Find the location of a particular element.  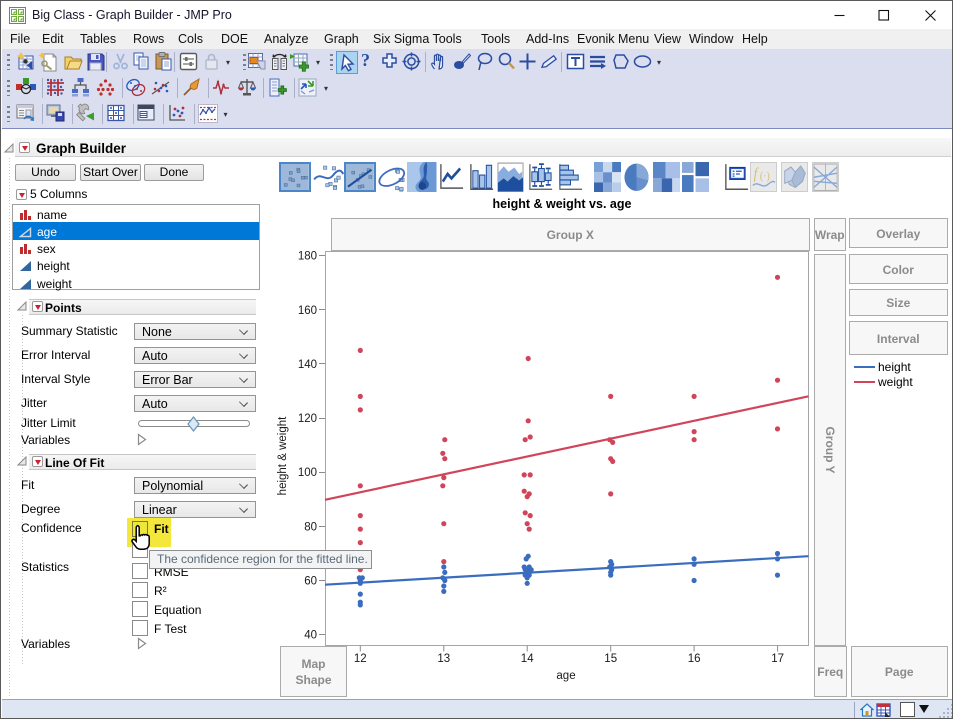

svg-text: age is located at coordinates (565, 676).